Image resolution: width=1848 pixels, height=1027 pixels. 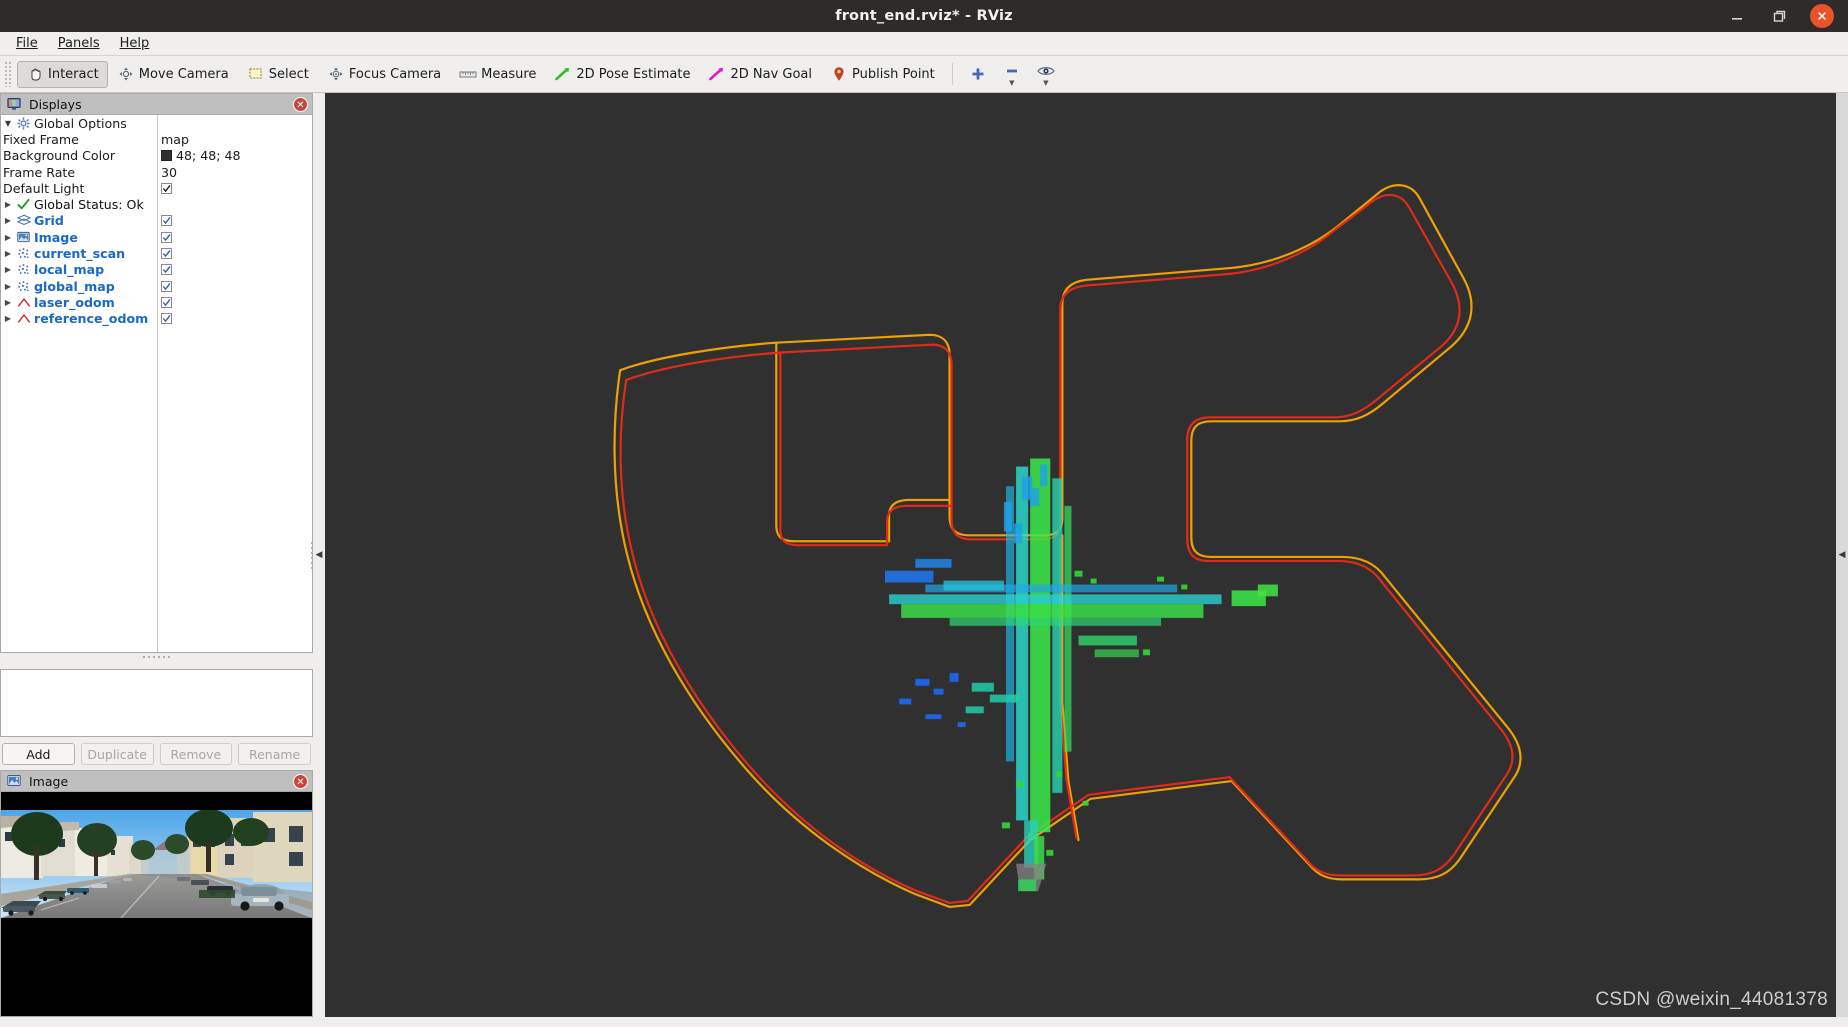 I want to click on menu-file: File, so click(x=27, y=44).